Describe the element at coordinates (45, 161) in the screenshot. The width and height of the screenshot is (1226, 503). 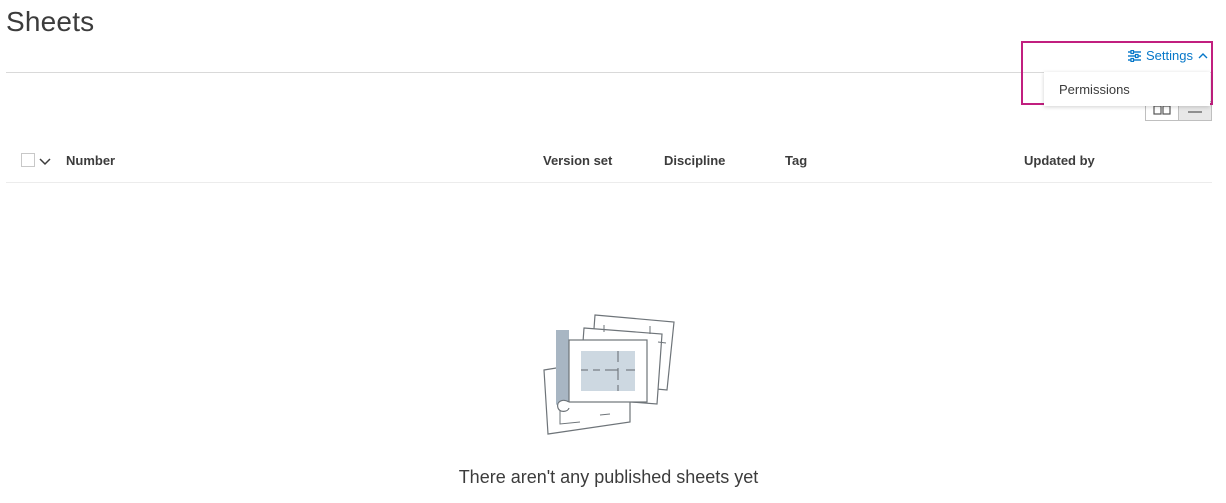
I see `chevron-down-icon` at that location.